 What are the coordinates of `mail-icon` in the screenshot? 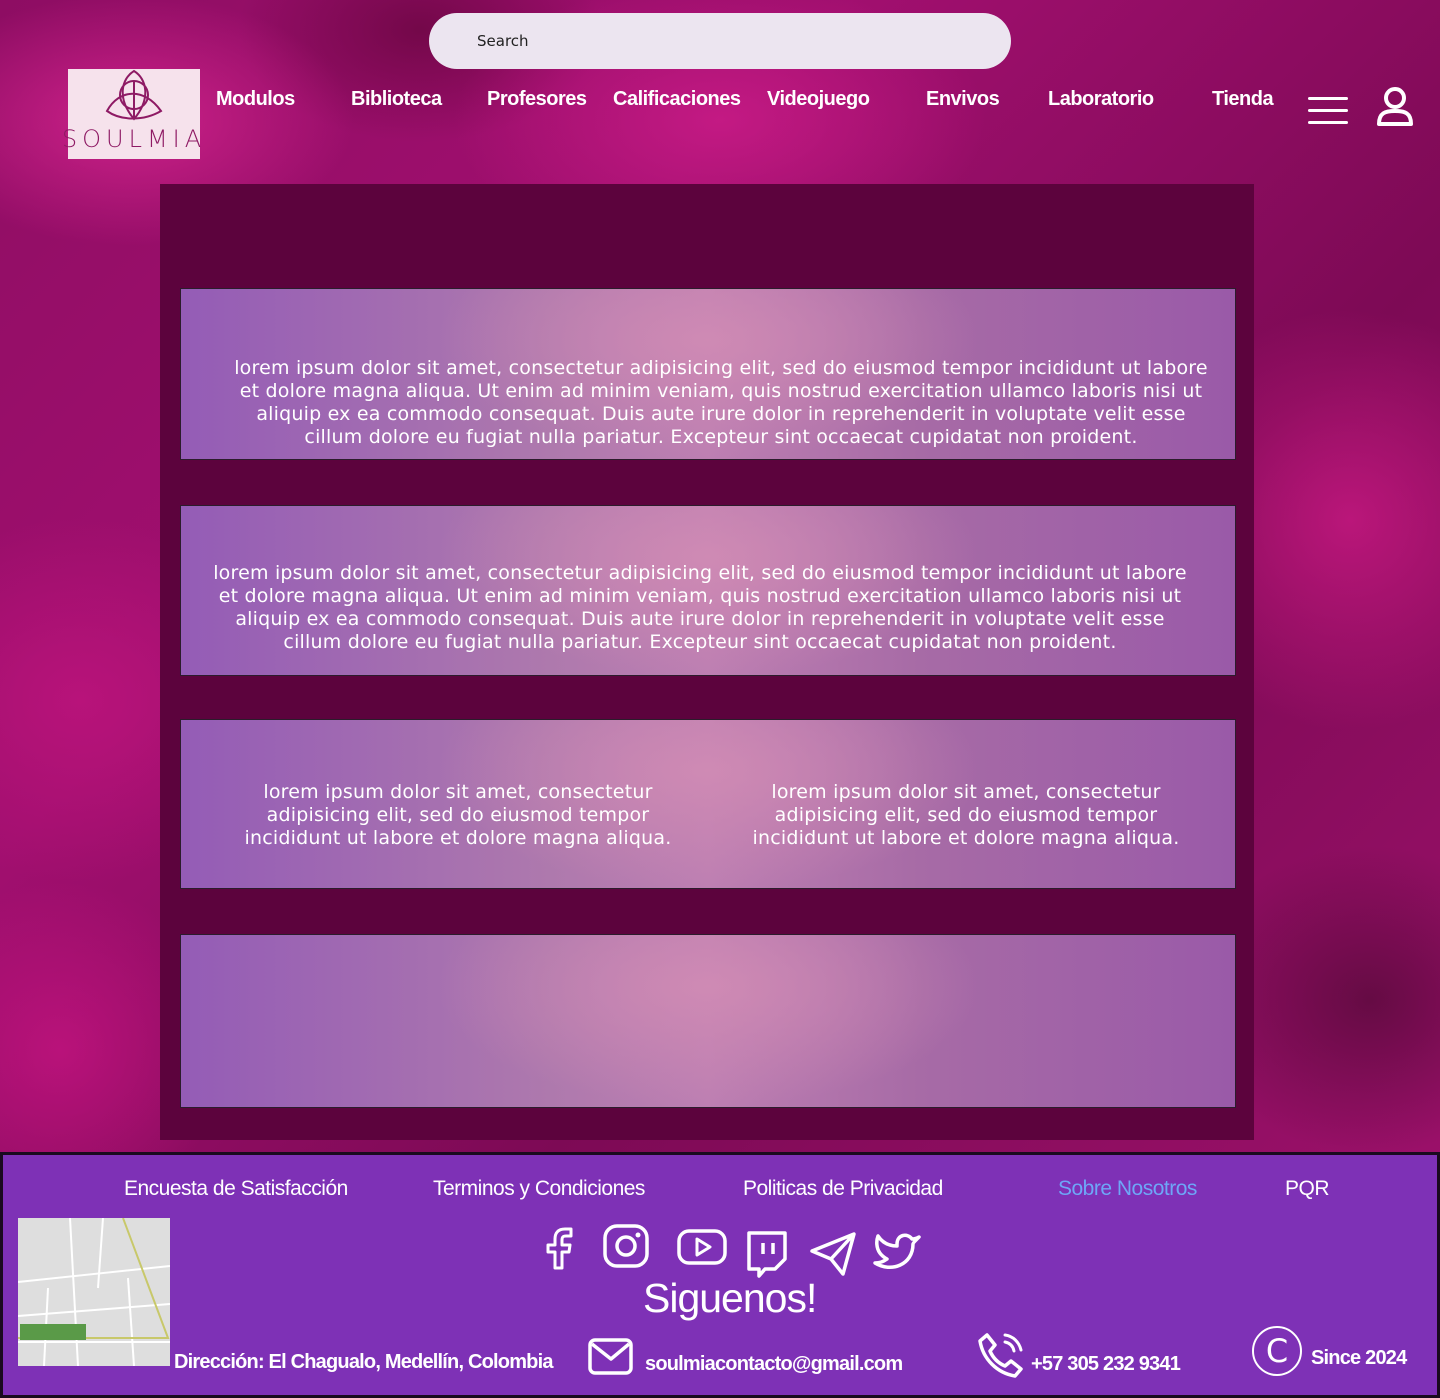 It's located at (611, 1359).